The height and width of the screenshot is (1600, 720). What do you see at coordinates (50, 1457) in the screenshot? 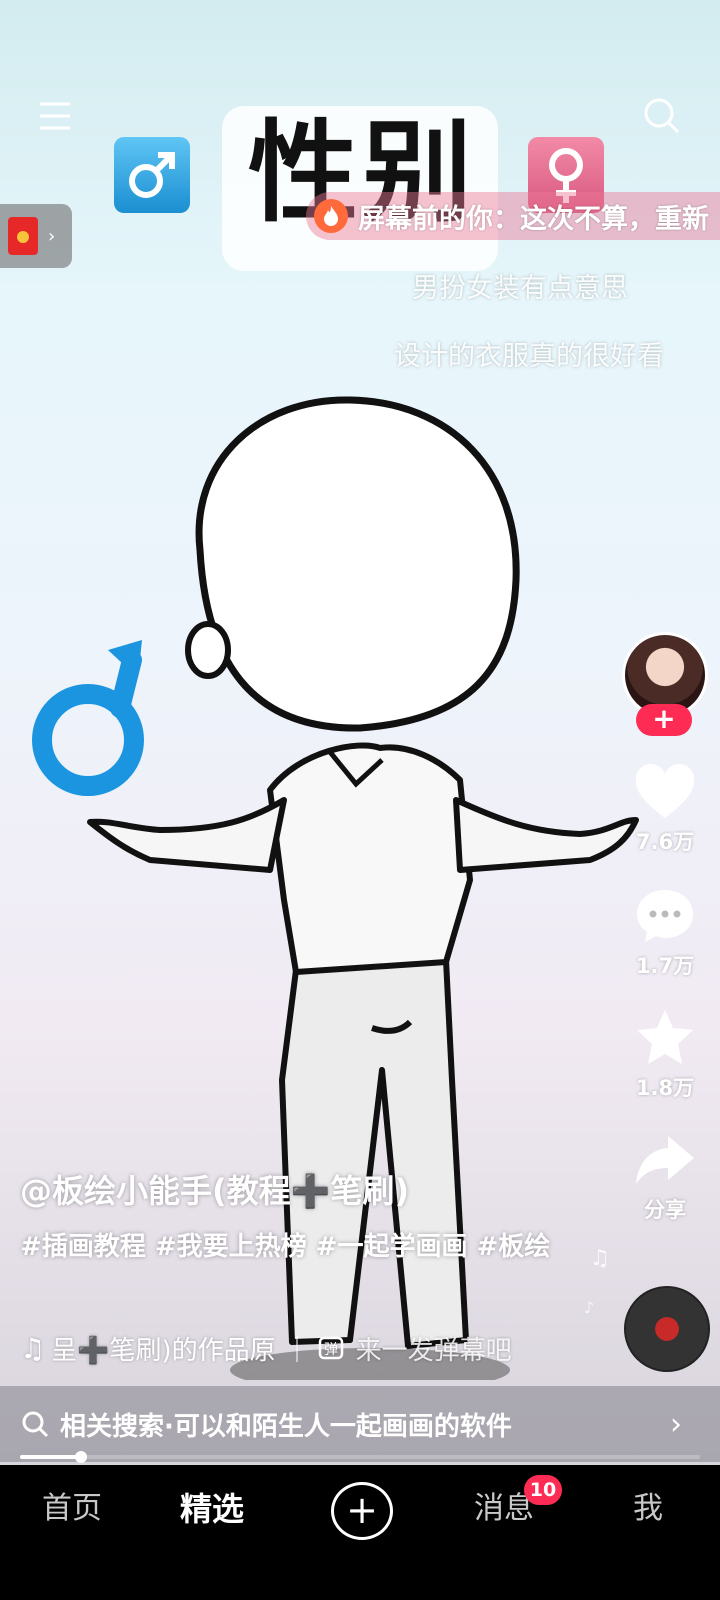
I see `progress-fill` at bounding box center [50, 1457].